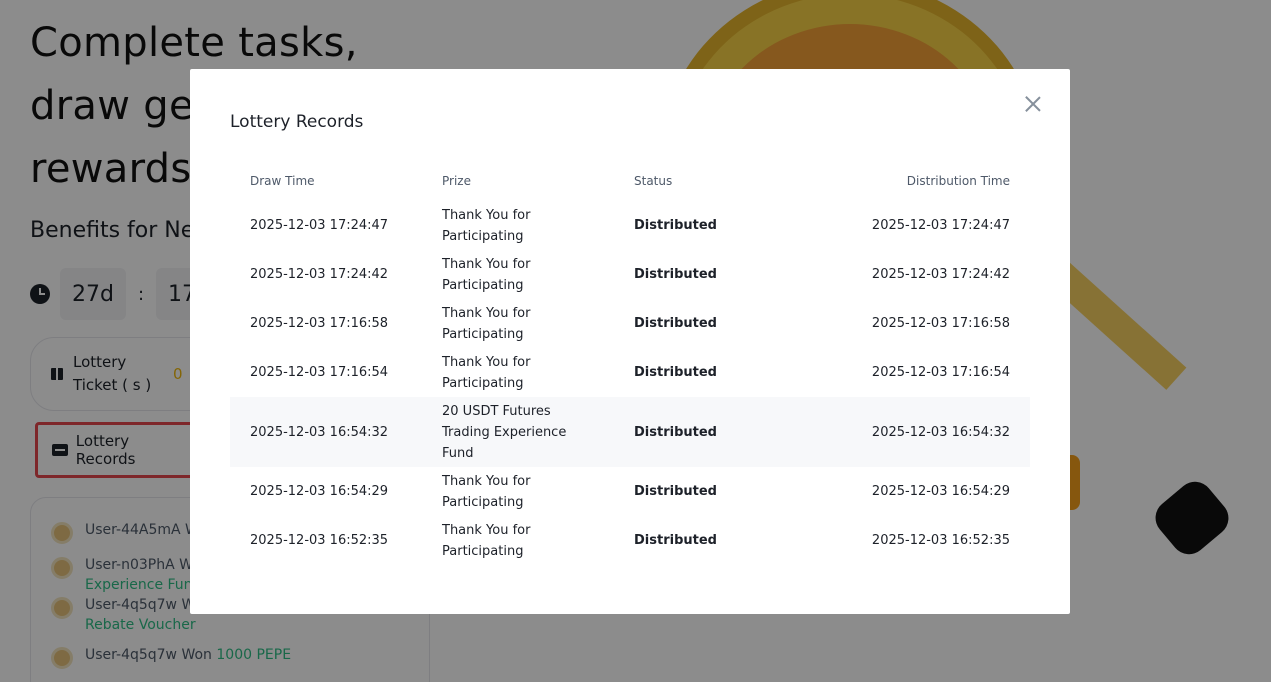  What do you see at coordinates (518, 432) in the screenshot?
I see `prize-cell: 20 USDT Futures Trading Experience Fund` at bounding box center [518, 432].